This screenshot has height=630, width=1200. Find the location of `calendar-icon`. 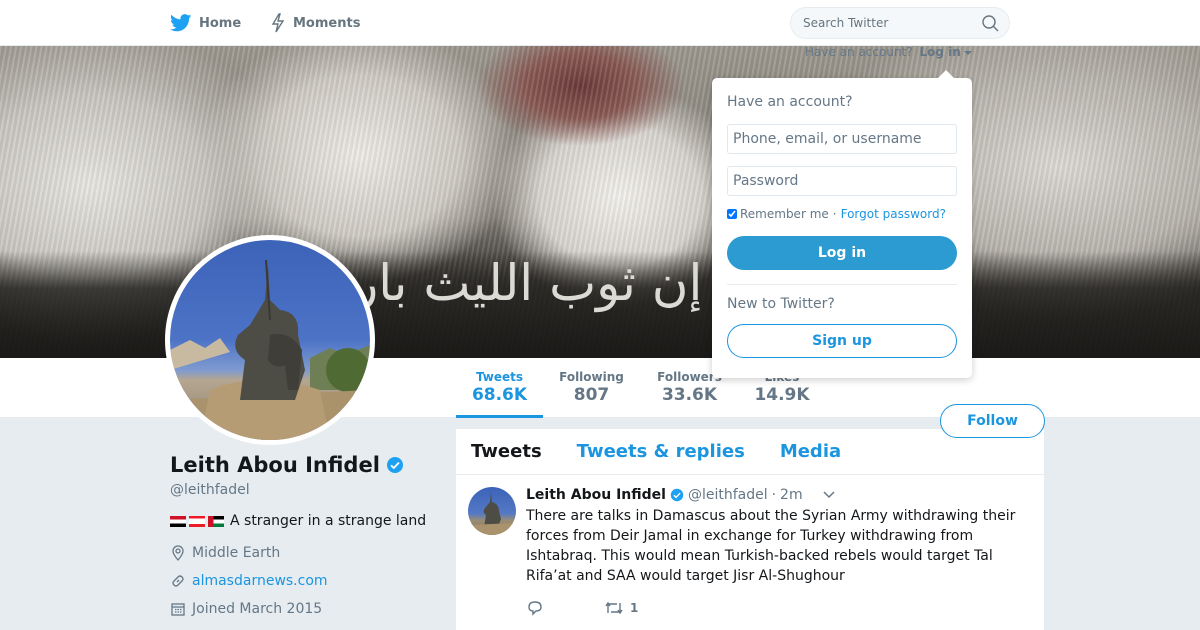

calendar-icon is located at coordinates (178, 609).